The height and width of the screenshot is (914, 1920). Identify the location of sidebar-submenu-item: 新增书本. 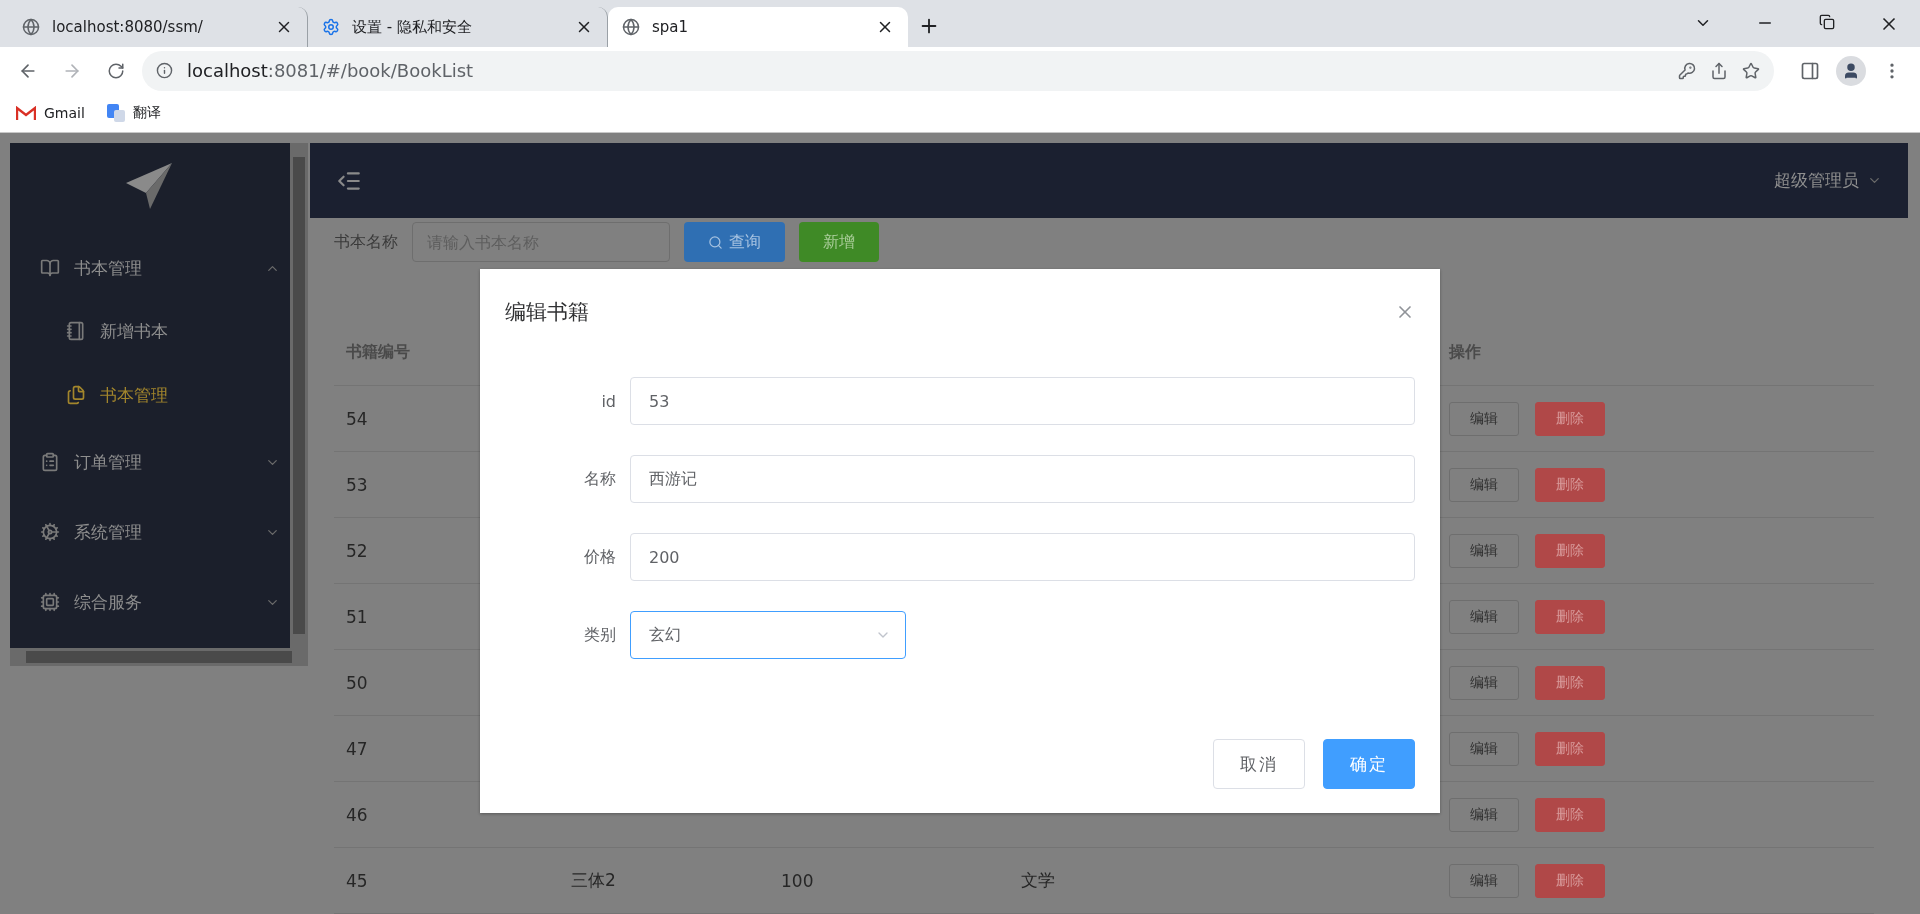
(150, 331).